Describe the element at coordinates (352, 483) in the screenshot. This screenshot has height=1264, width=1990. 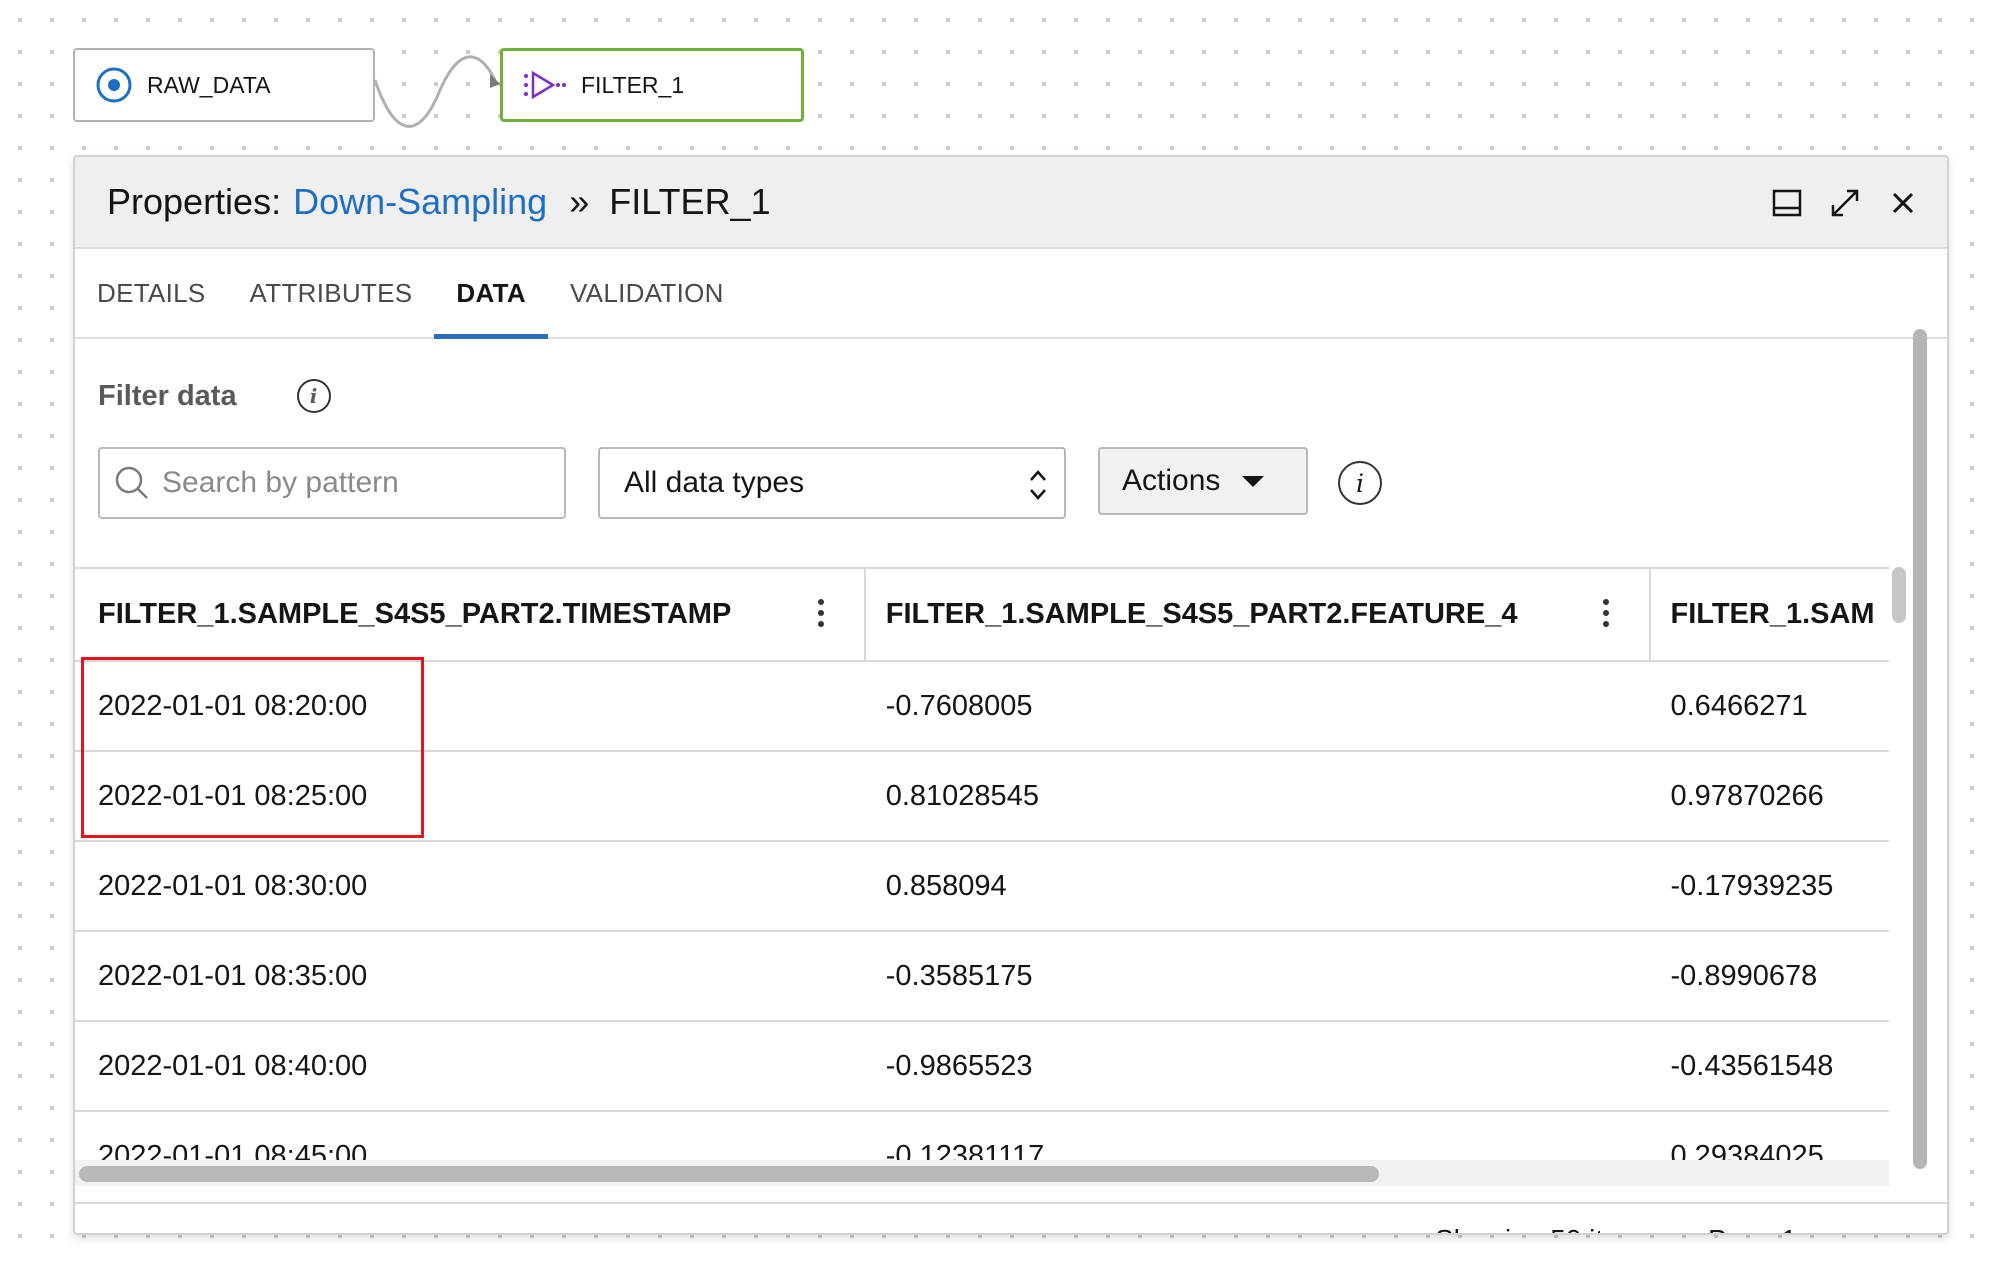
I see `search-input` at that location.